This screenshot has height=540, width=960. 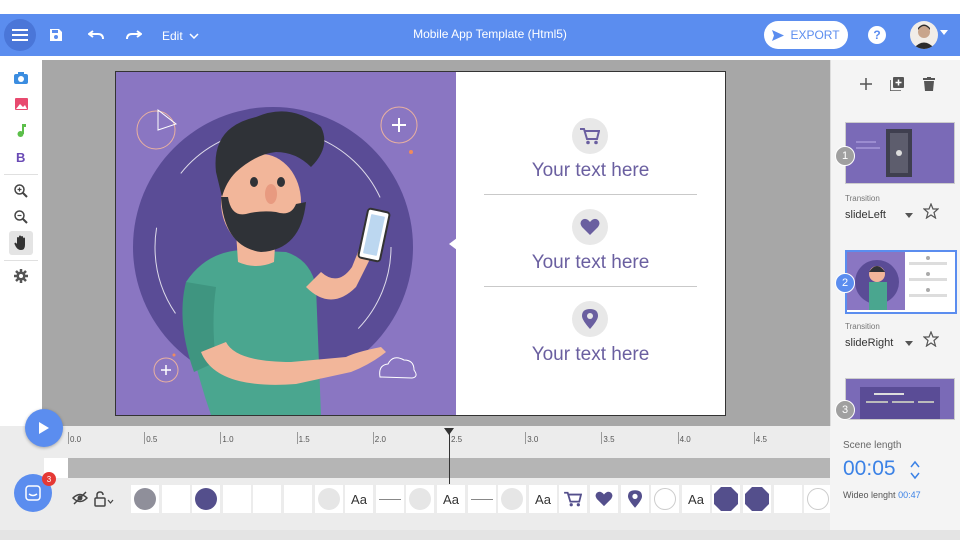 I want to click on feature-icon-badge, so click(x=590, y=319).